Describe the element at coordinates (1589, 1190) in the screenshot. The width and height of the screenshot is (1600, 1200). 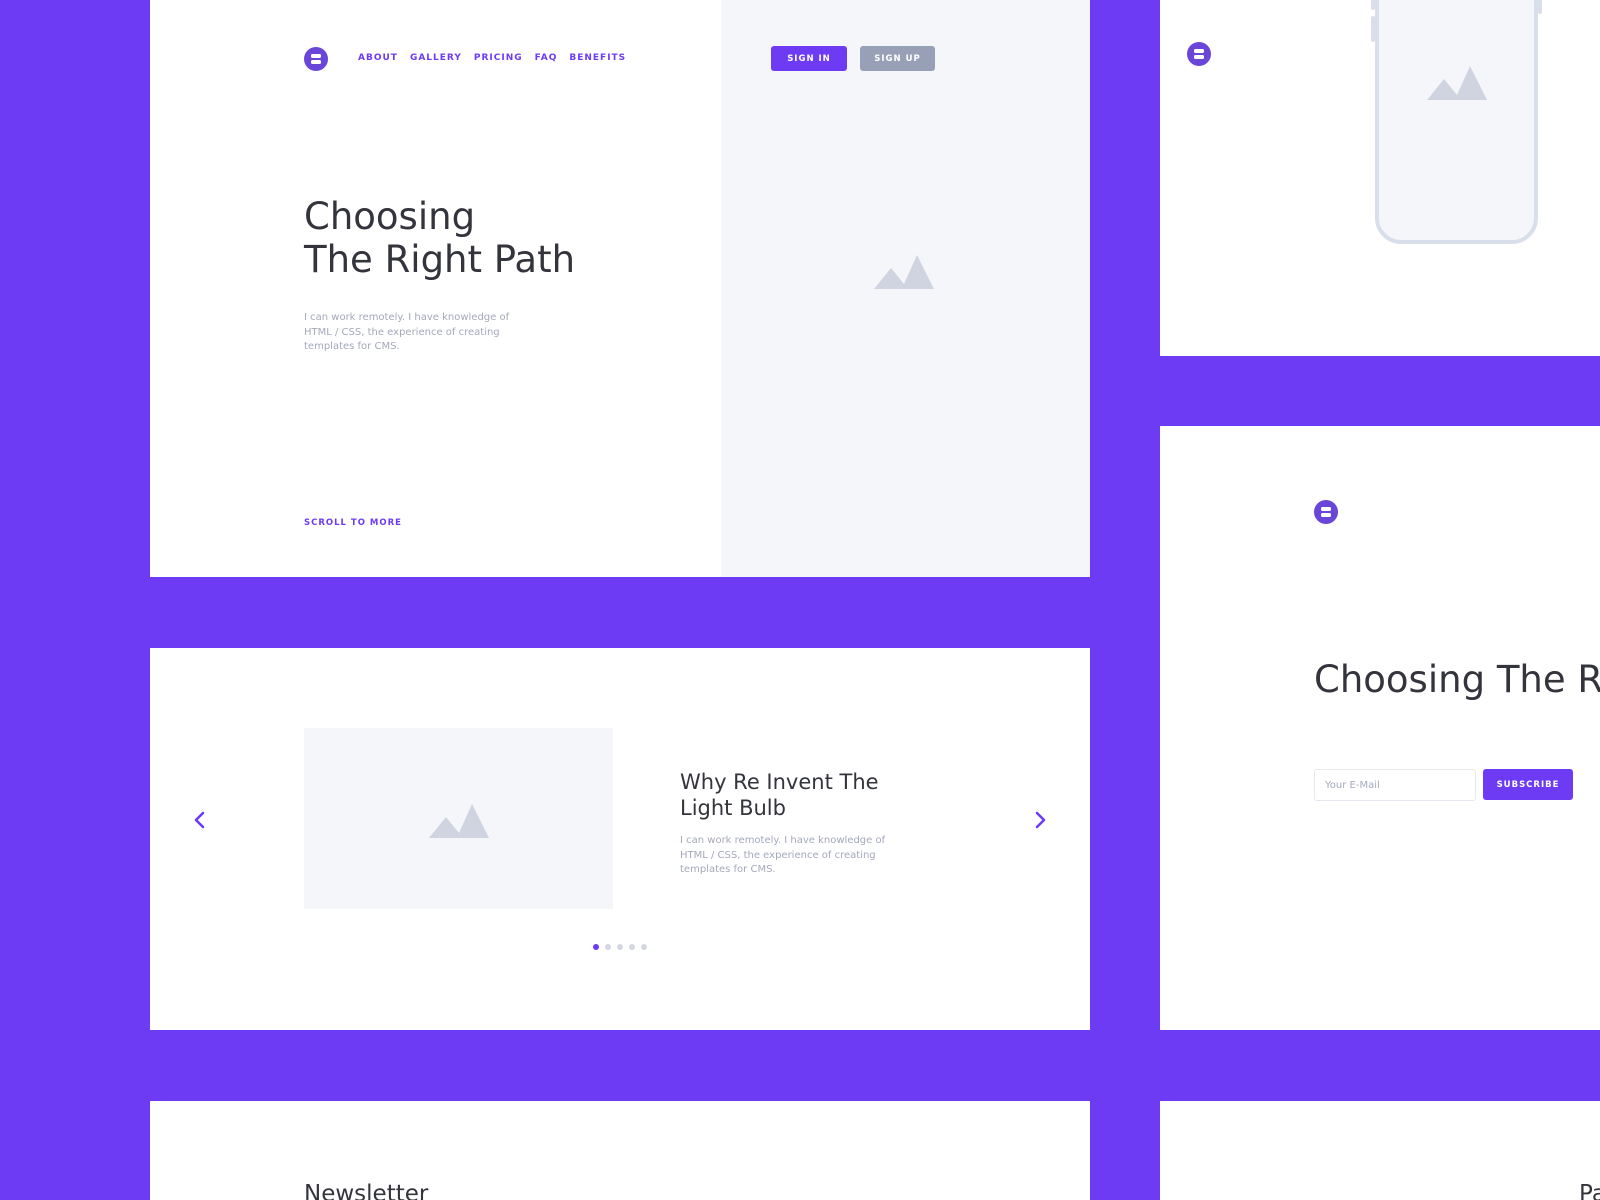
I see `peek-title: Pa` at that location.